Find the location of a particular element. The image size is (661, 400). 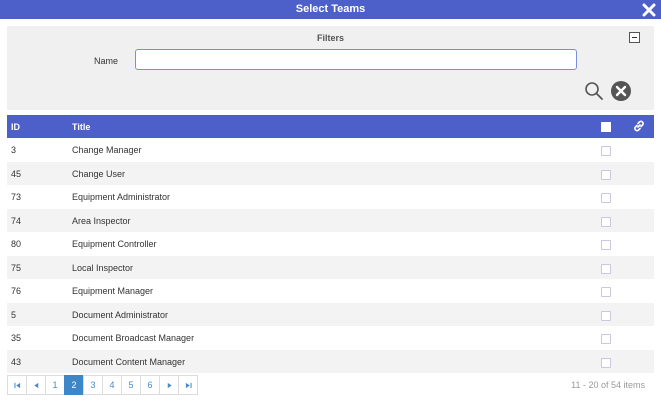

row-id: 3 is located at coordinates (14, 150).